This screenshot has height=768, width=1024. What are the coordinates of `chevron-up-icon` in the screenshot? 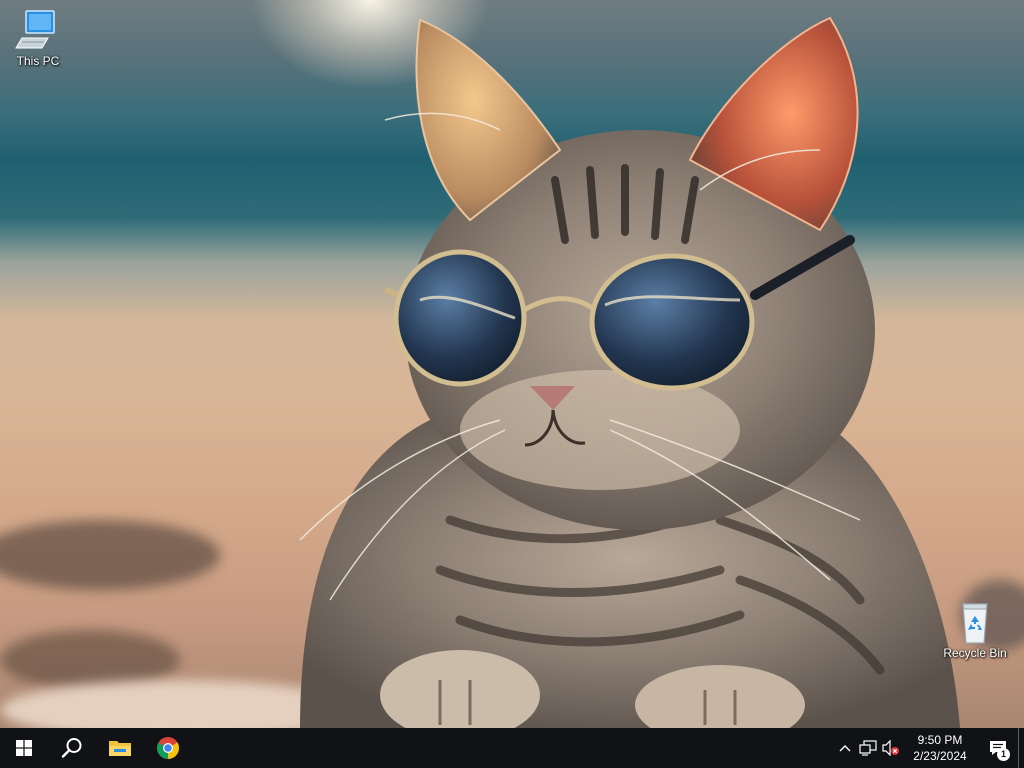 It's located at (845, 748).